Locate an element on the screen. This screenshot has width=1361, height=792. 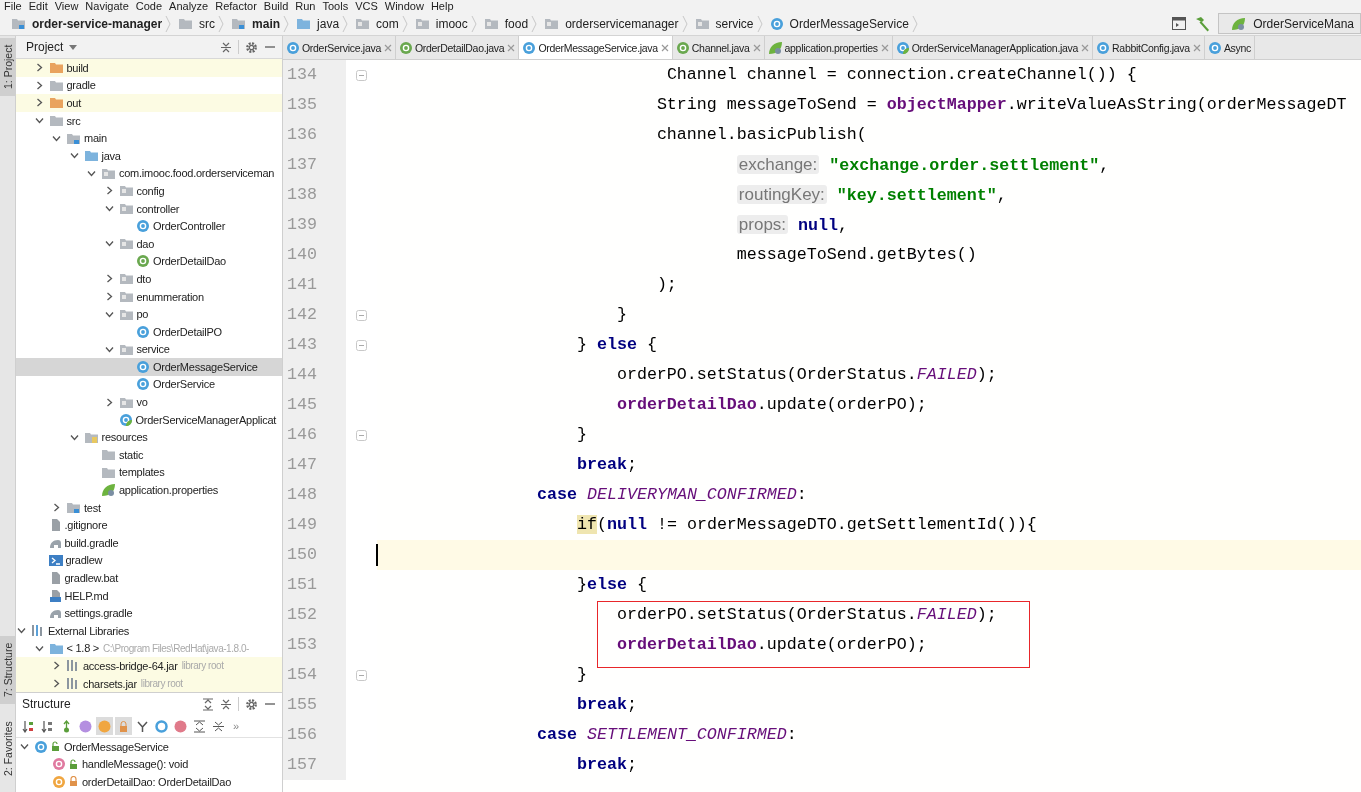
structure-item: OrderMessageService is located at coordinates (149, 747).